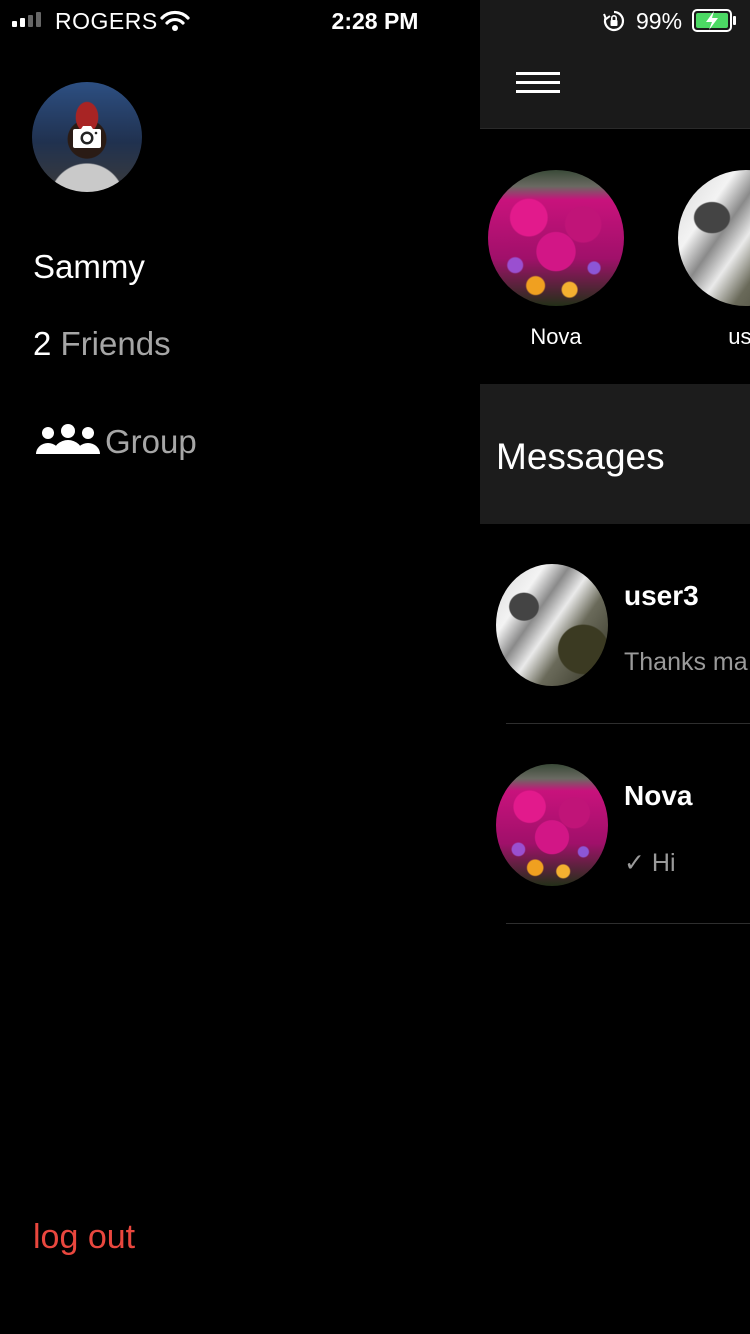 The height and width of the screenshot is (1334, 750). Describe the element at coordinates (650, 863) in the screenshot. I see `conversation-preview: ✓ Hi` at that location.